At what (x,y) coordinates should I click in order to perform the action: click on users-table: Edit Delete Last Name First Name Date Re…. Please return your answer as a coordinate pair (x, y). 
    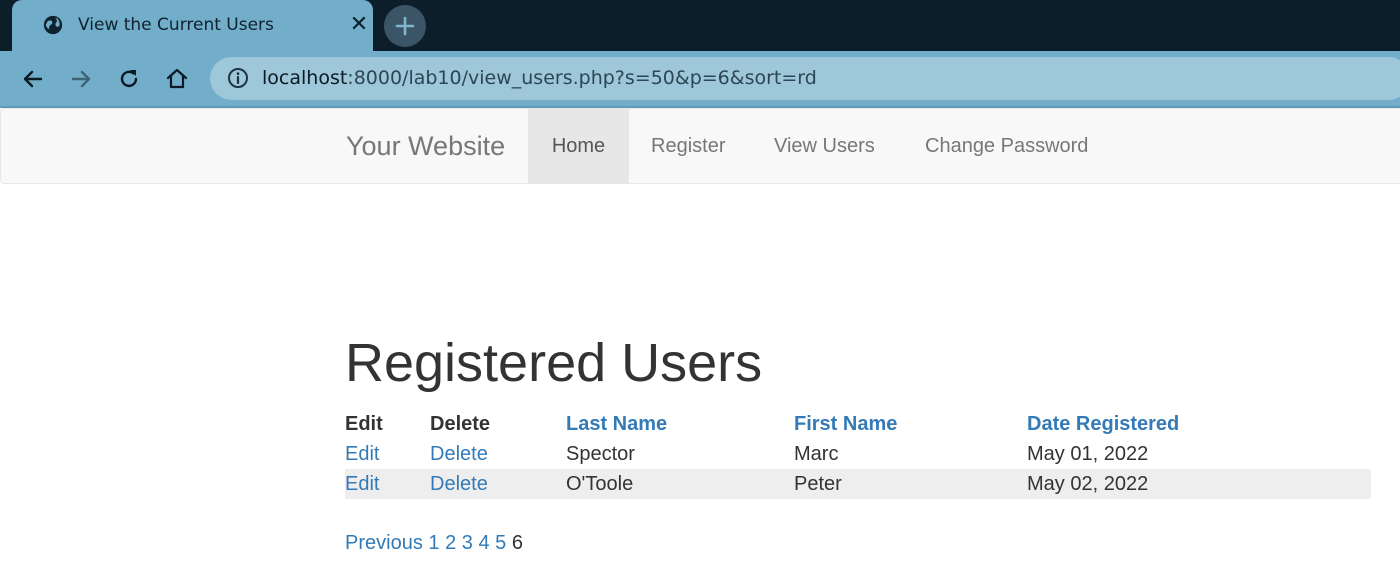
    Looking at the image, I should click on (858, 454).